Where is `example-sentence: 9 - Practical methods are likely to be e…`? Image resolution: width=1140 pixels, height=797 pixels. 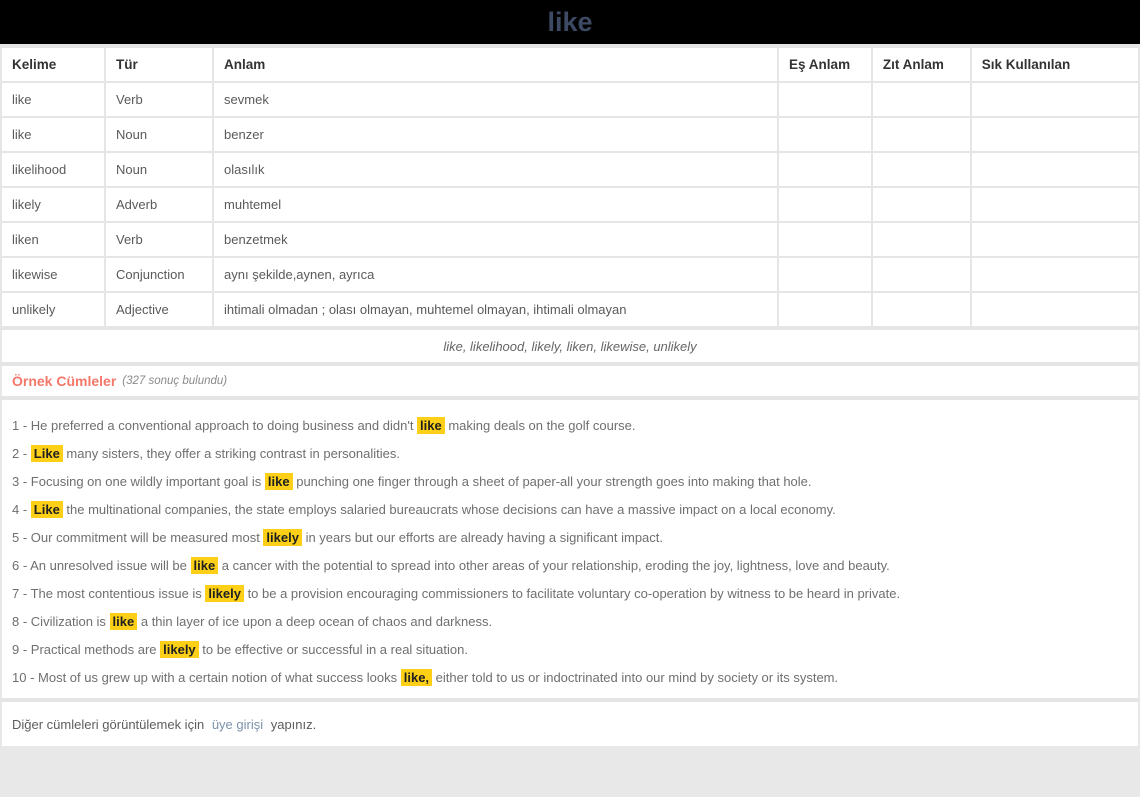
example-sentence: 9 - Practical methods are likely to be e… is located at coordinates (570, 650).